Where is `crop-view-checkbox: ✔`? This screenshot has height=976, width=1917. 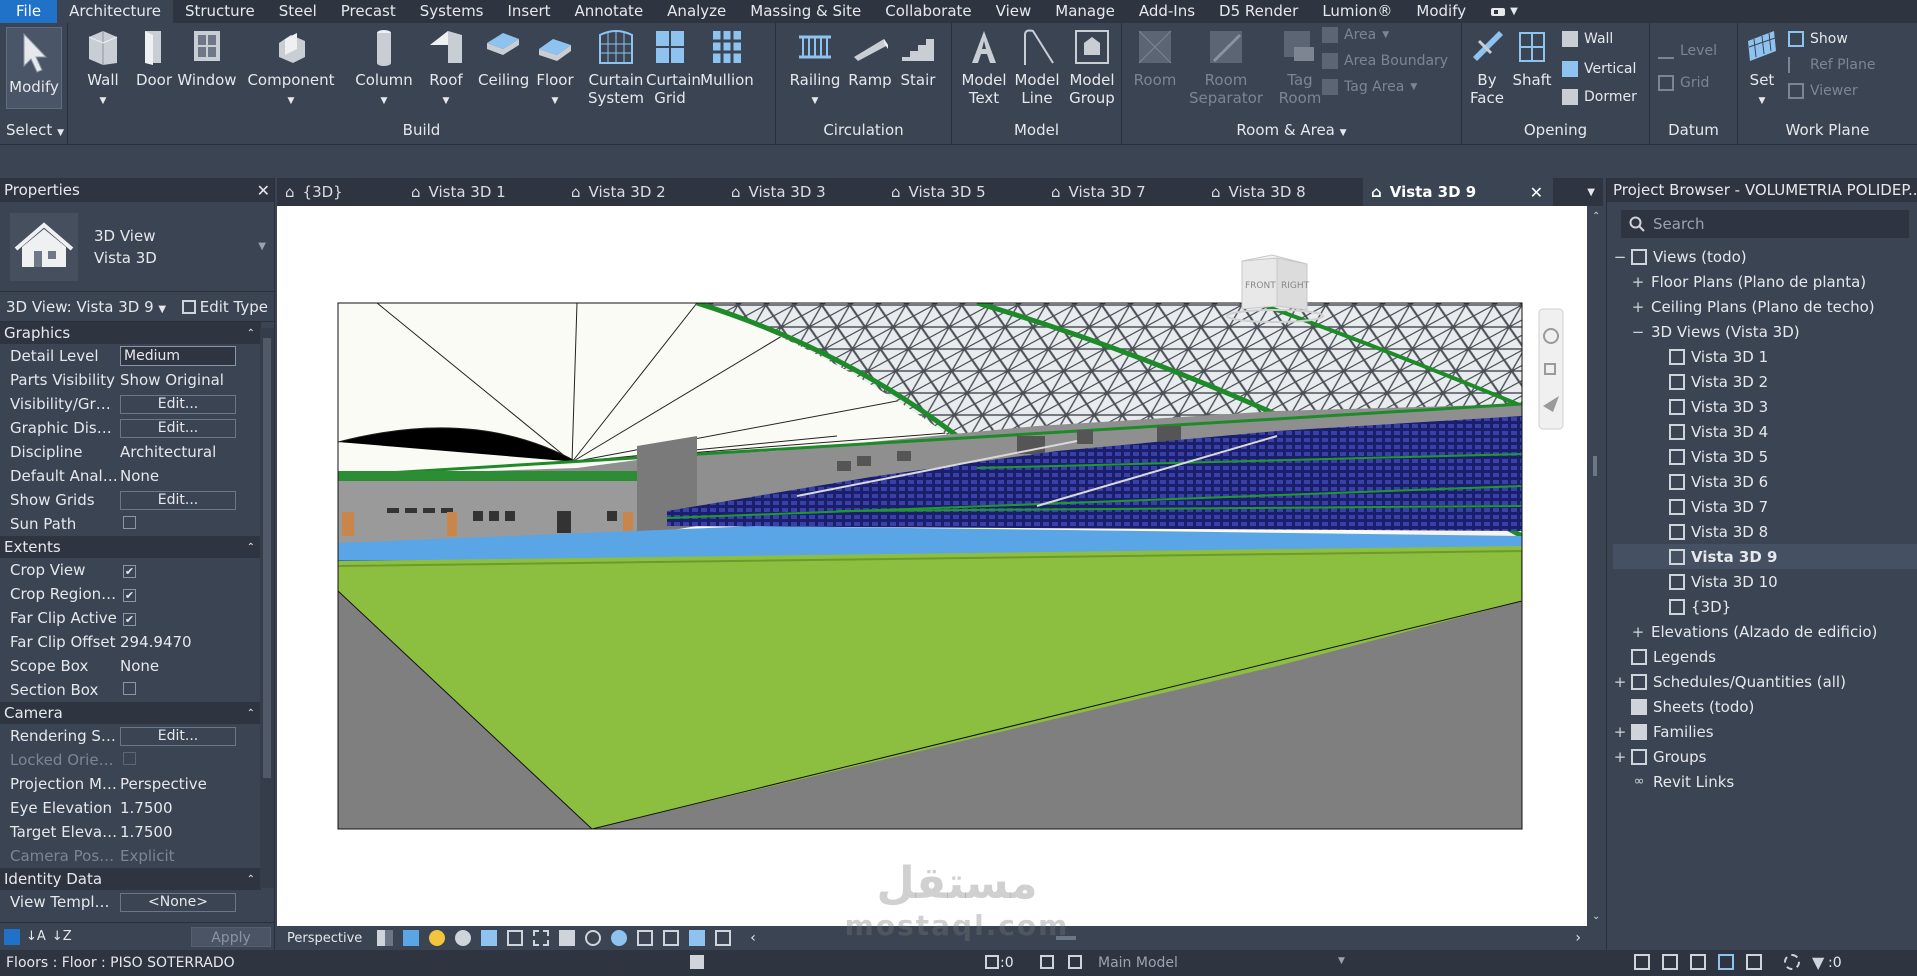
crop-view-checkbox: ✔ is located at coordinates (129, 571).